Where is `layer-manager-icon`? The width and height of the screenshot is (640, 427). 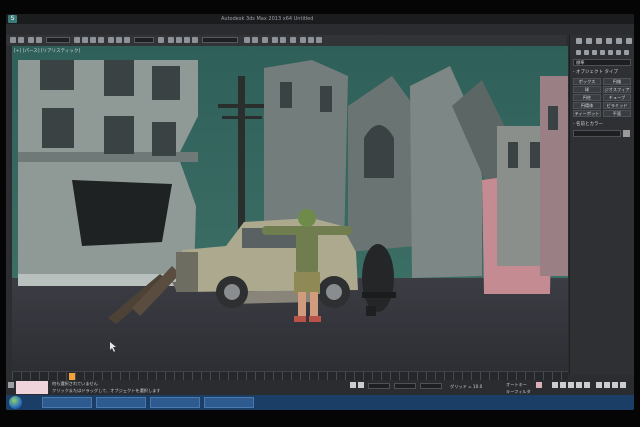 layer-manager-icon is located at coordinates (265, 40).